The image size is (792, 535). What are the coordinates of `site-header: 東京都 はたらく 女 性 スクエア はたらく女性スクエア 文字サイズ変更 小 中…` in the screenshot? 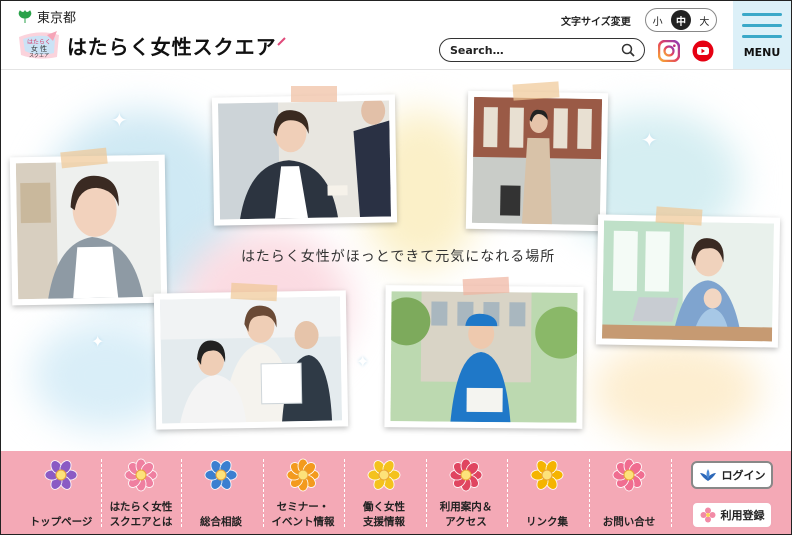 It's located at (396, 35).